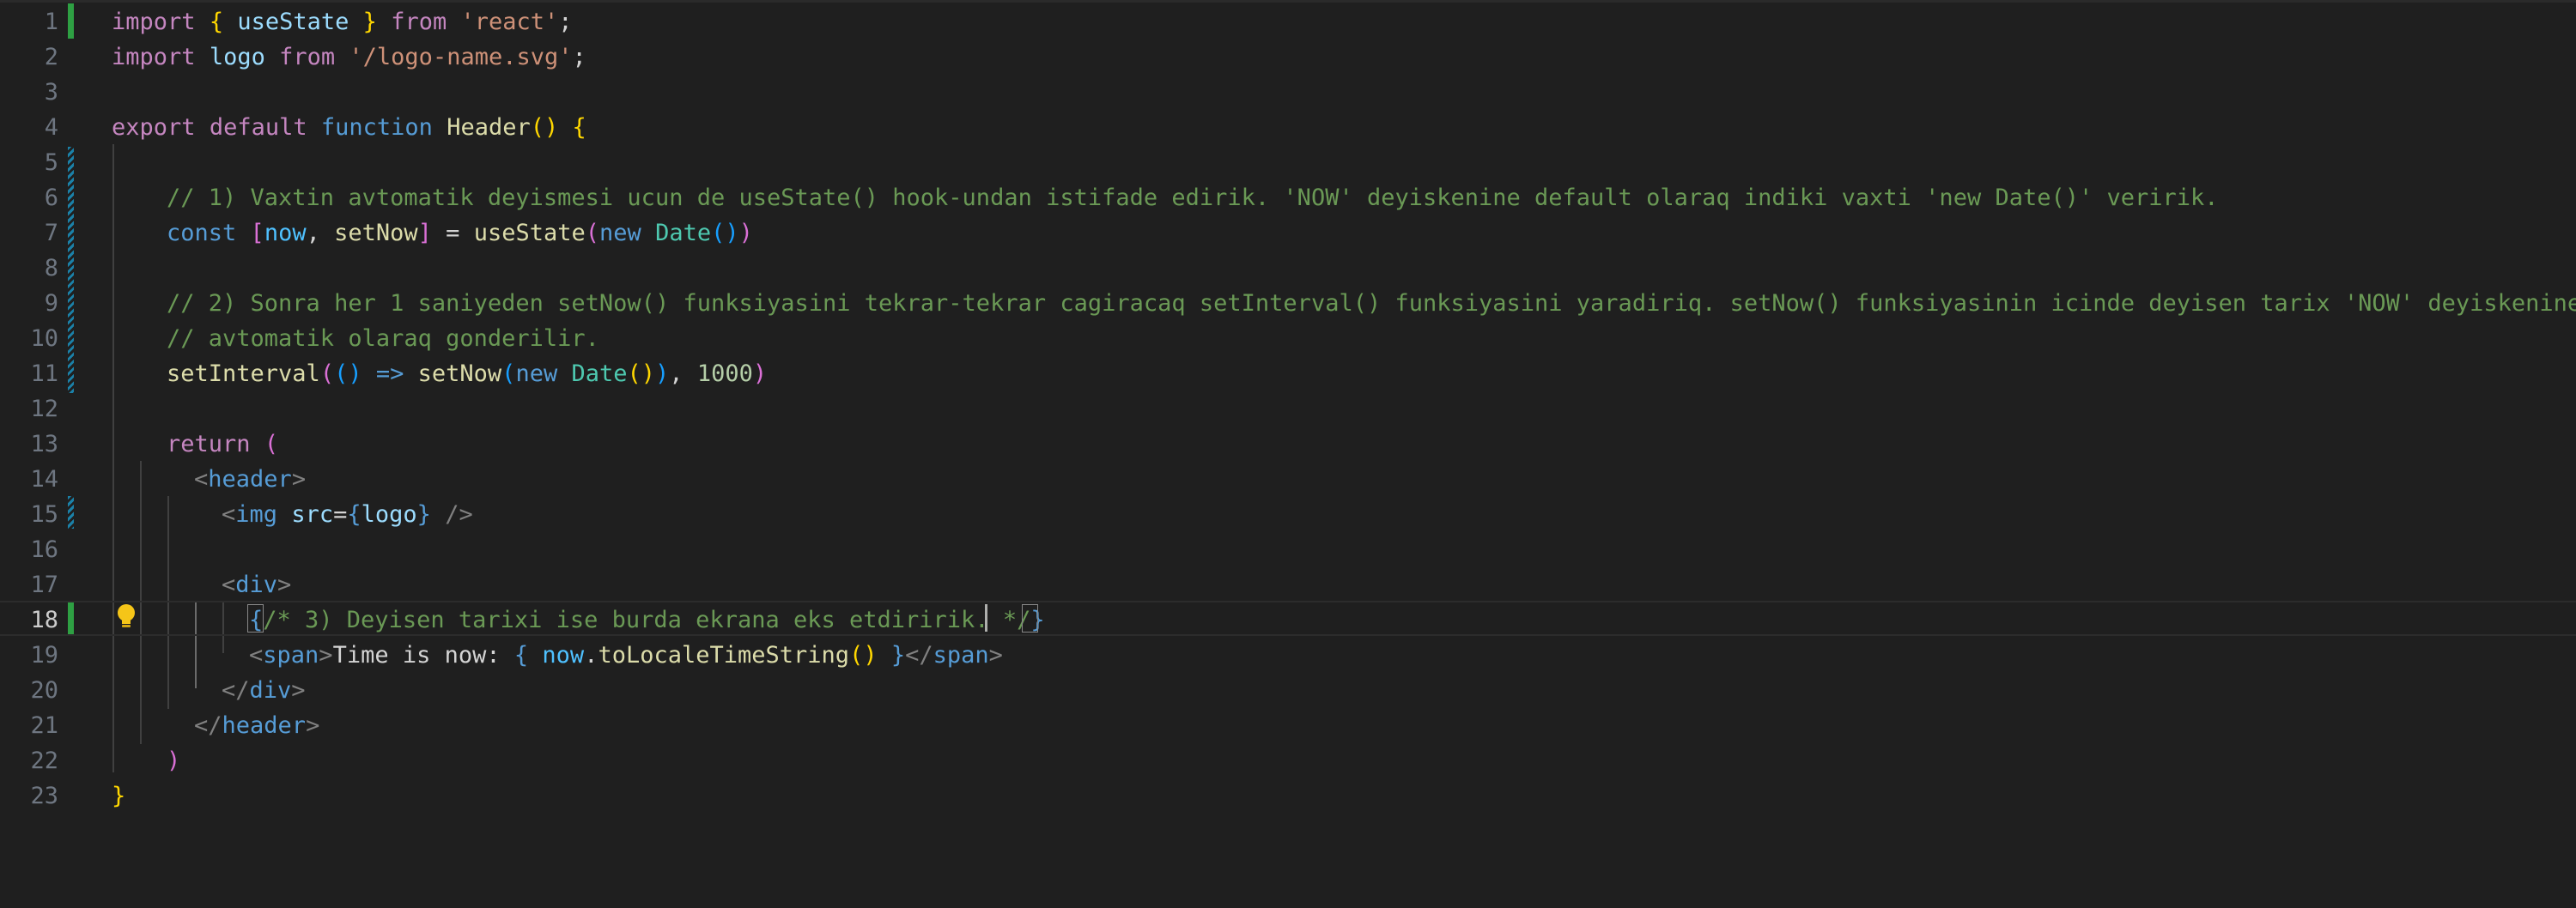  Describe the element at coordinates (1288, 690) in the screenshot. I see `code-line-20: 20 </div>` at that location.